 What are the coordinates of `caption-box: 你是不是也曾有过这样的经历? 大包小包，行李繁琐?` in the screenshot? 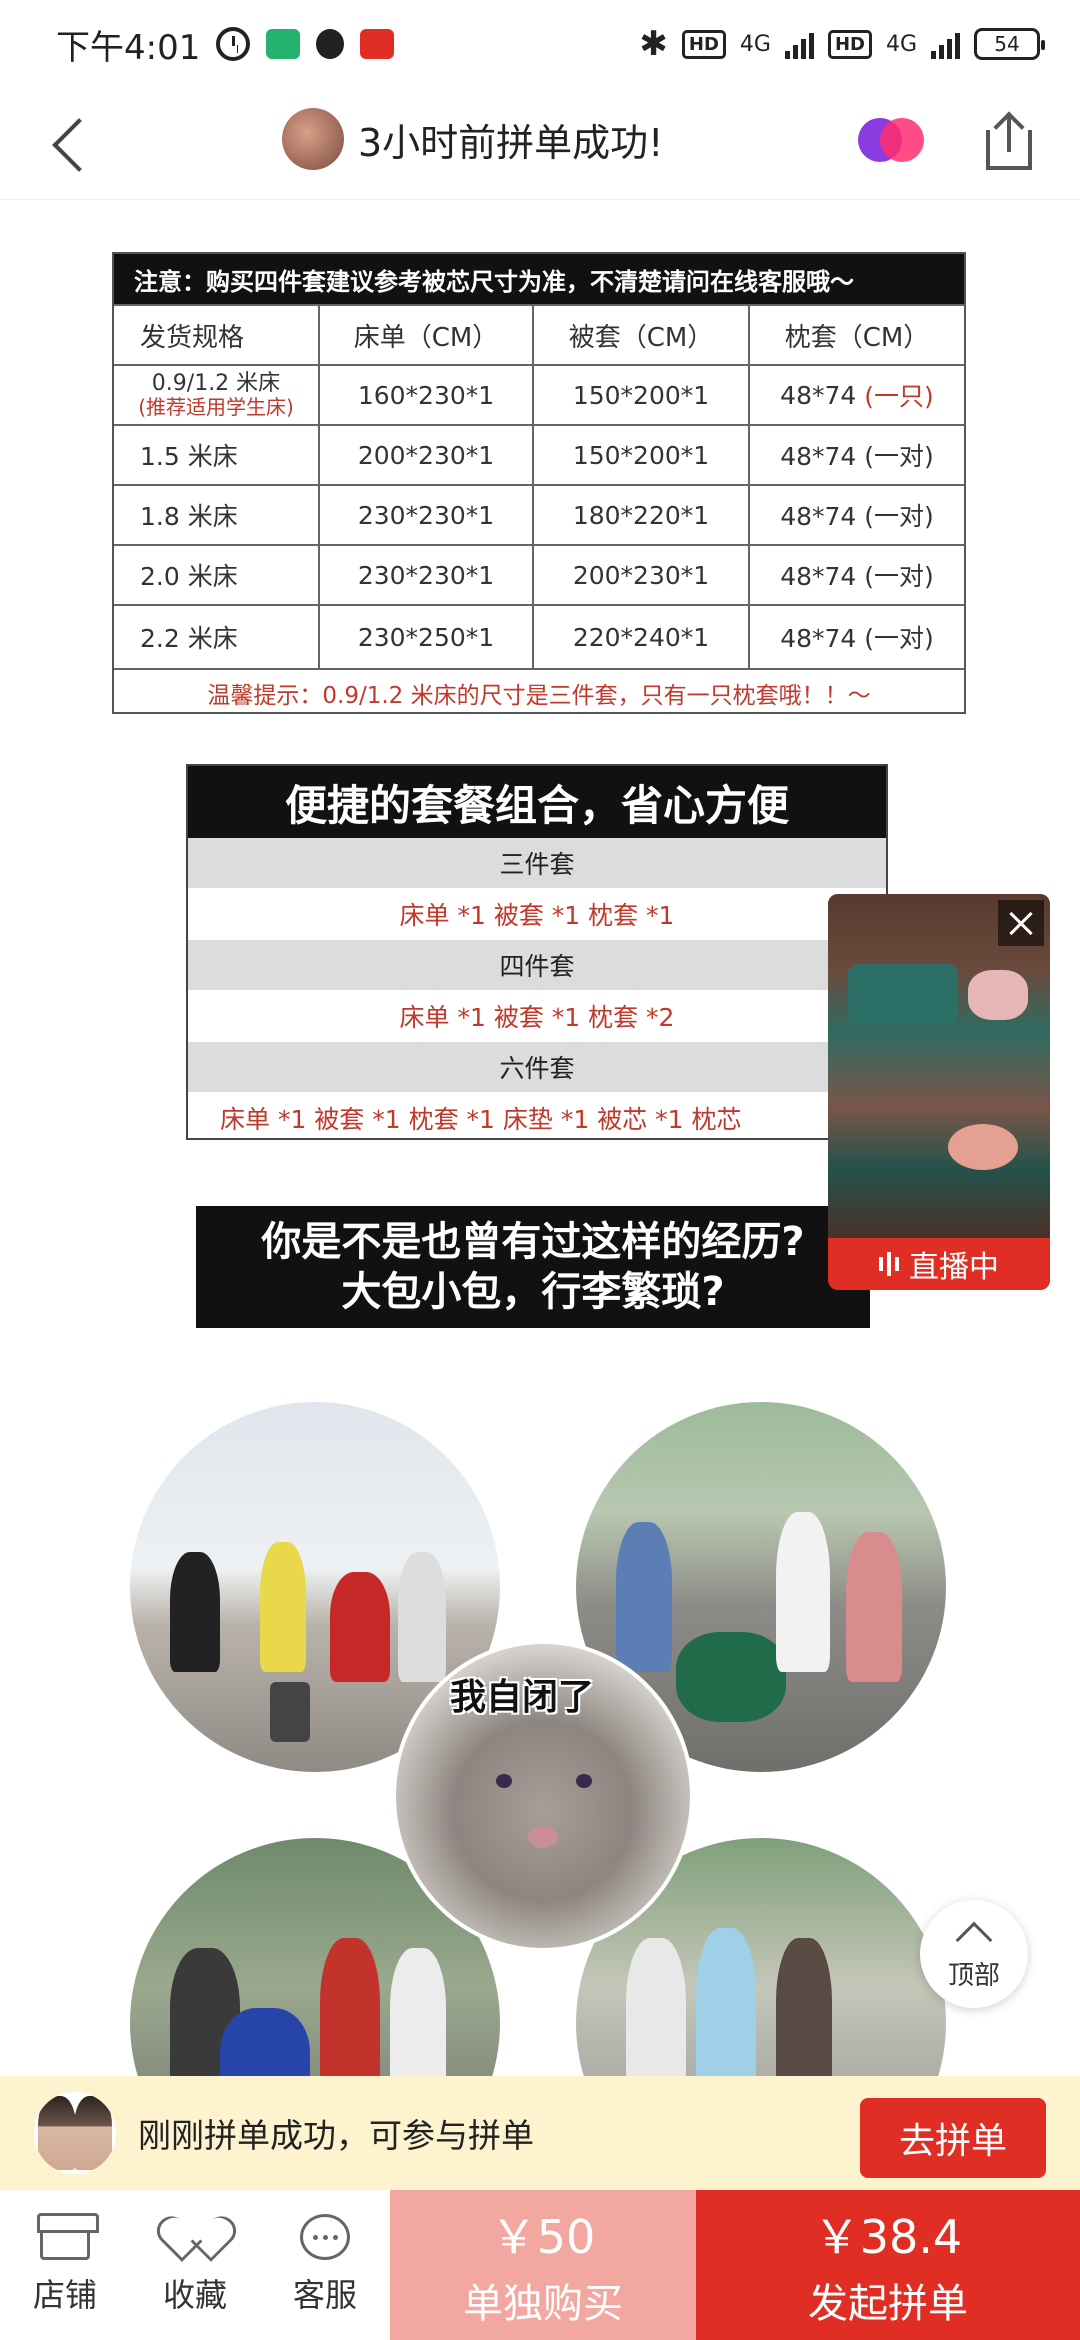 It's located at (533, 1267).